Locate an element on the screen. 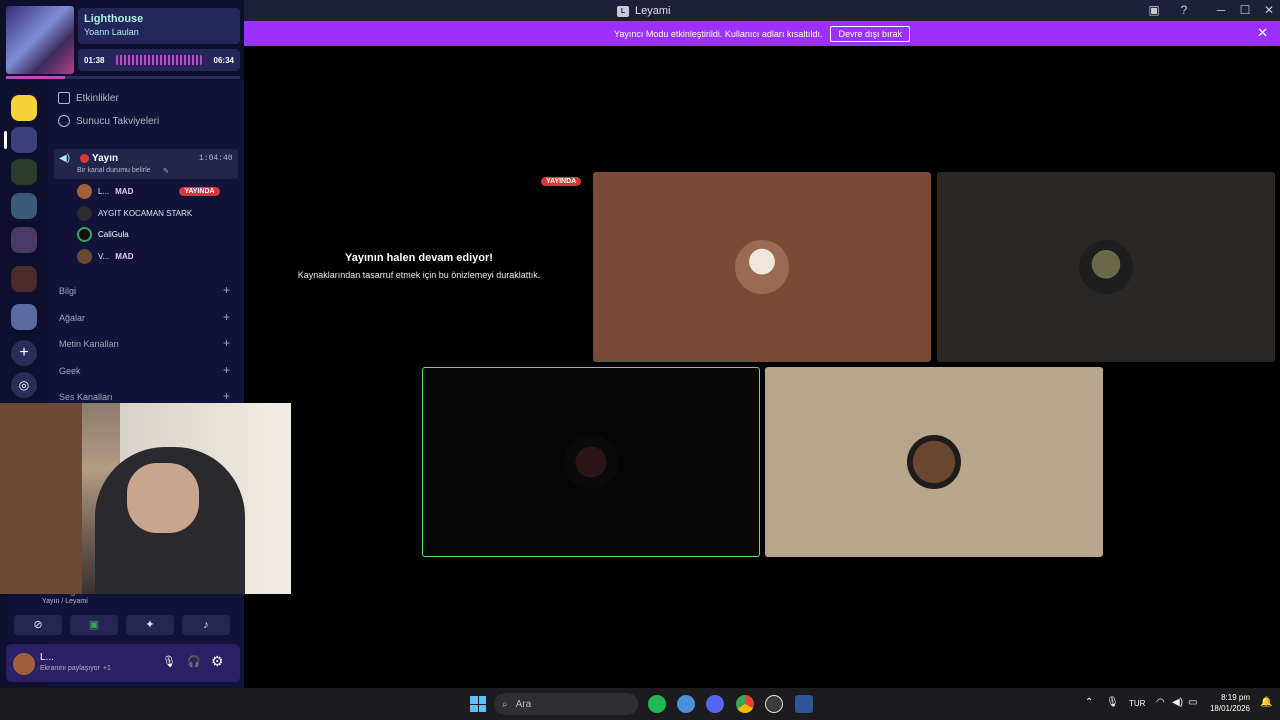 The height and width of the screenshot is (720, 1280). voice-channel-timer: 1:04:40 is located at coordinates (216, 158).